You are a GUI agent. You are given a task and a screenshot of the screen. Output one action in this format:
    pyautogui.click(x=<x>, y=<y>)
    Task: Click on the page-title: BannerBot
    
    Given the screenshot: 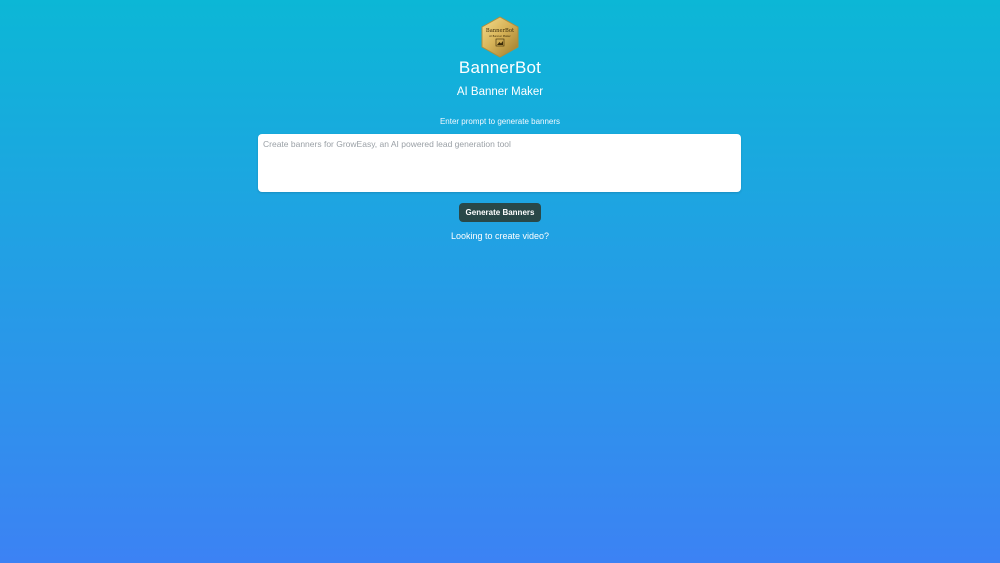 What is the action you would take?
    pyautogui.click(x=500, y=67)
    